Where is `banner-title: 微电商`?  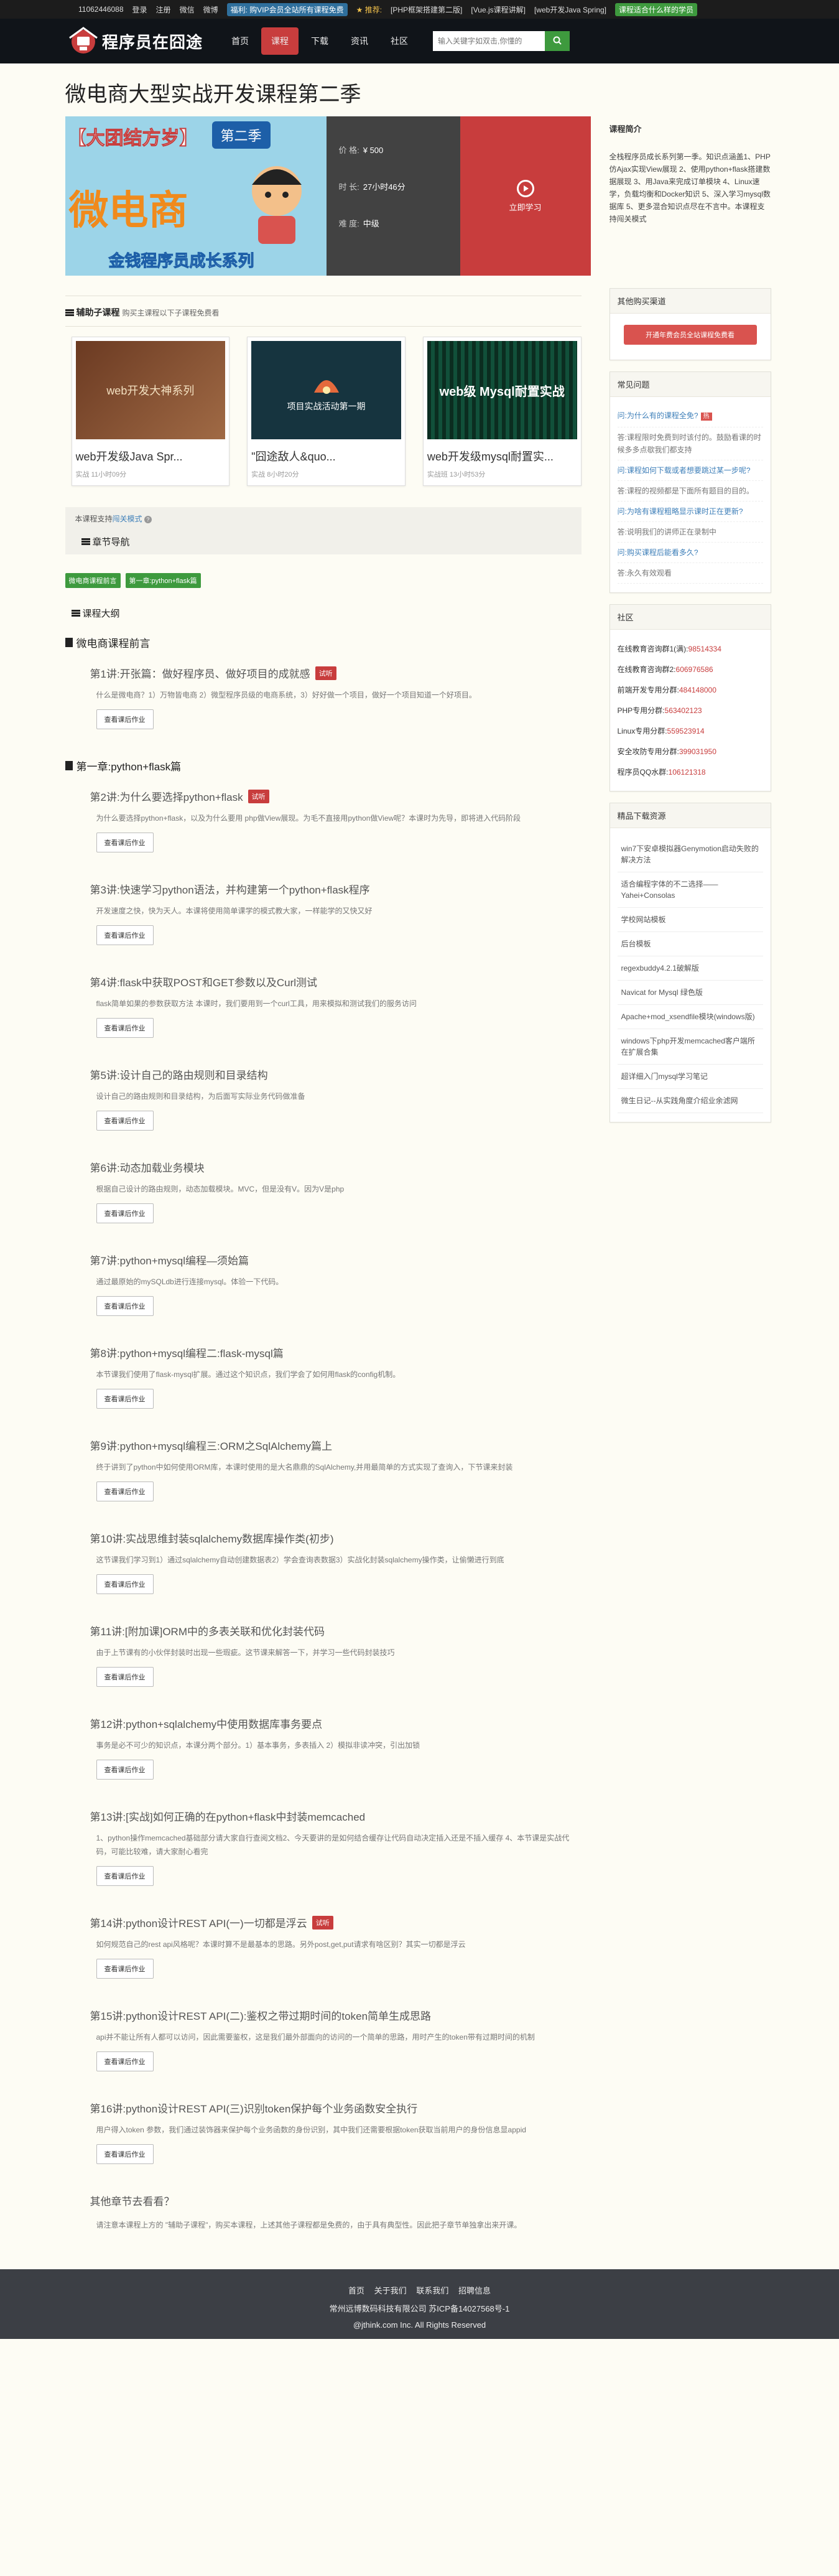
banner-title: 微电商 is located at coordinates (128, 210).